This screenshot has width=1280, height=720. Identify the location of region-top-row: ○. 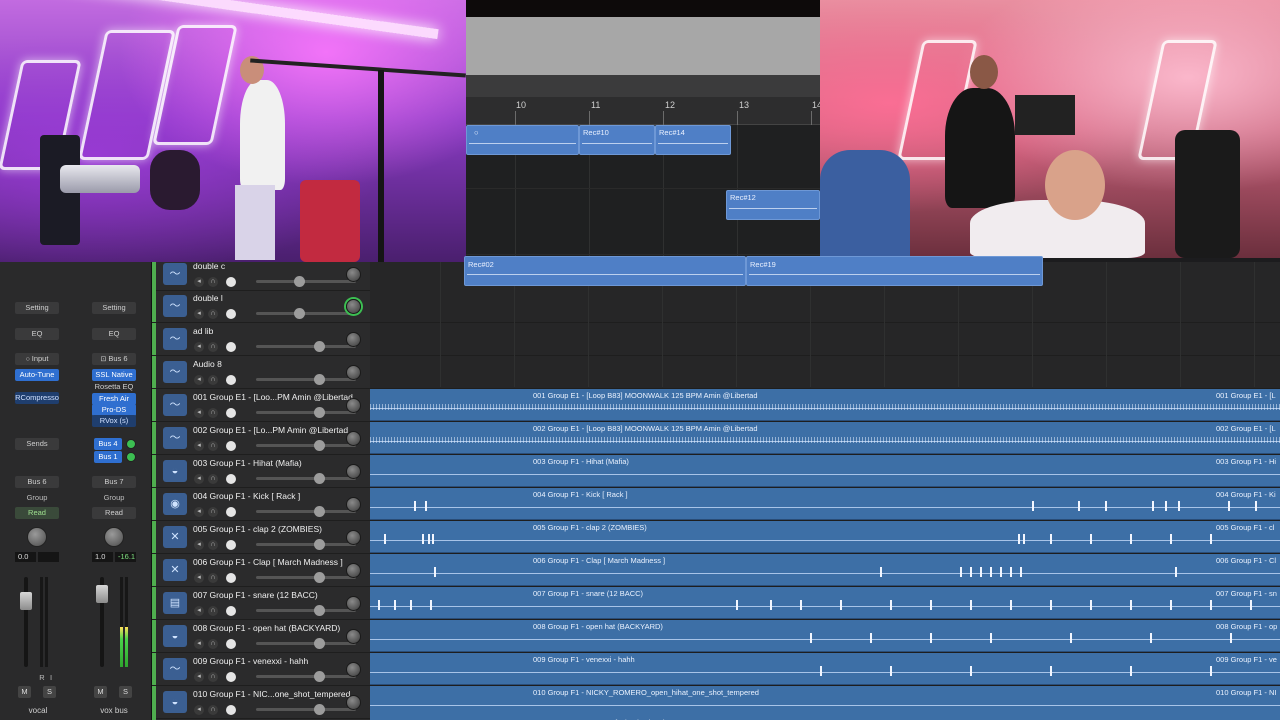
(522, 140).